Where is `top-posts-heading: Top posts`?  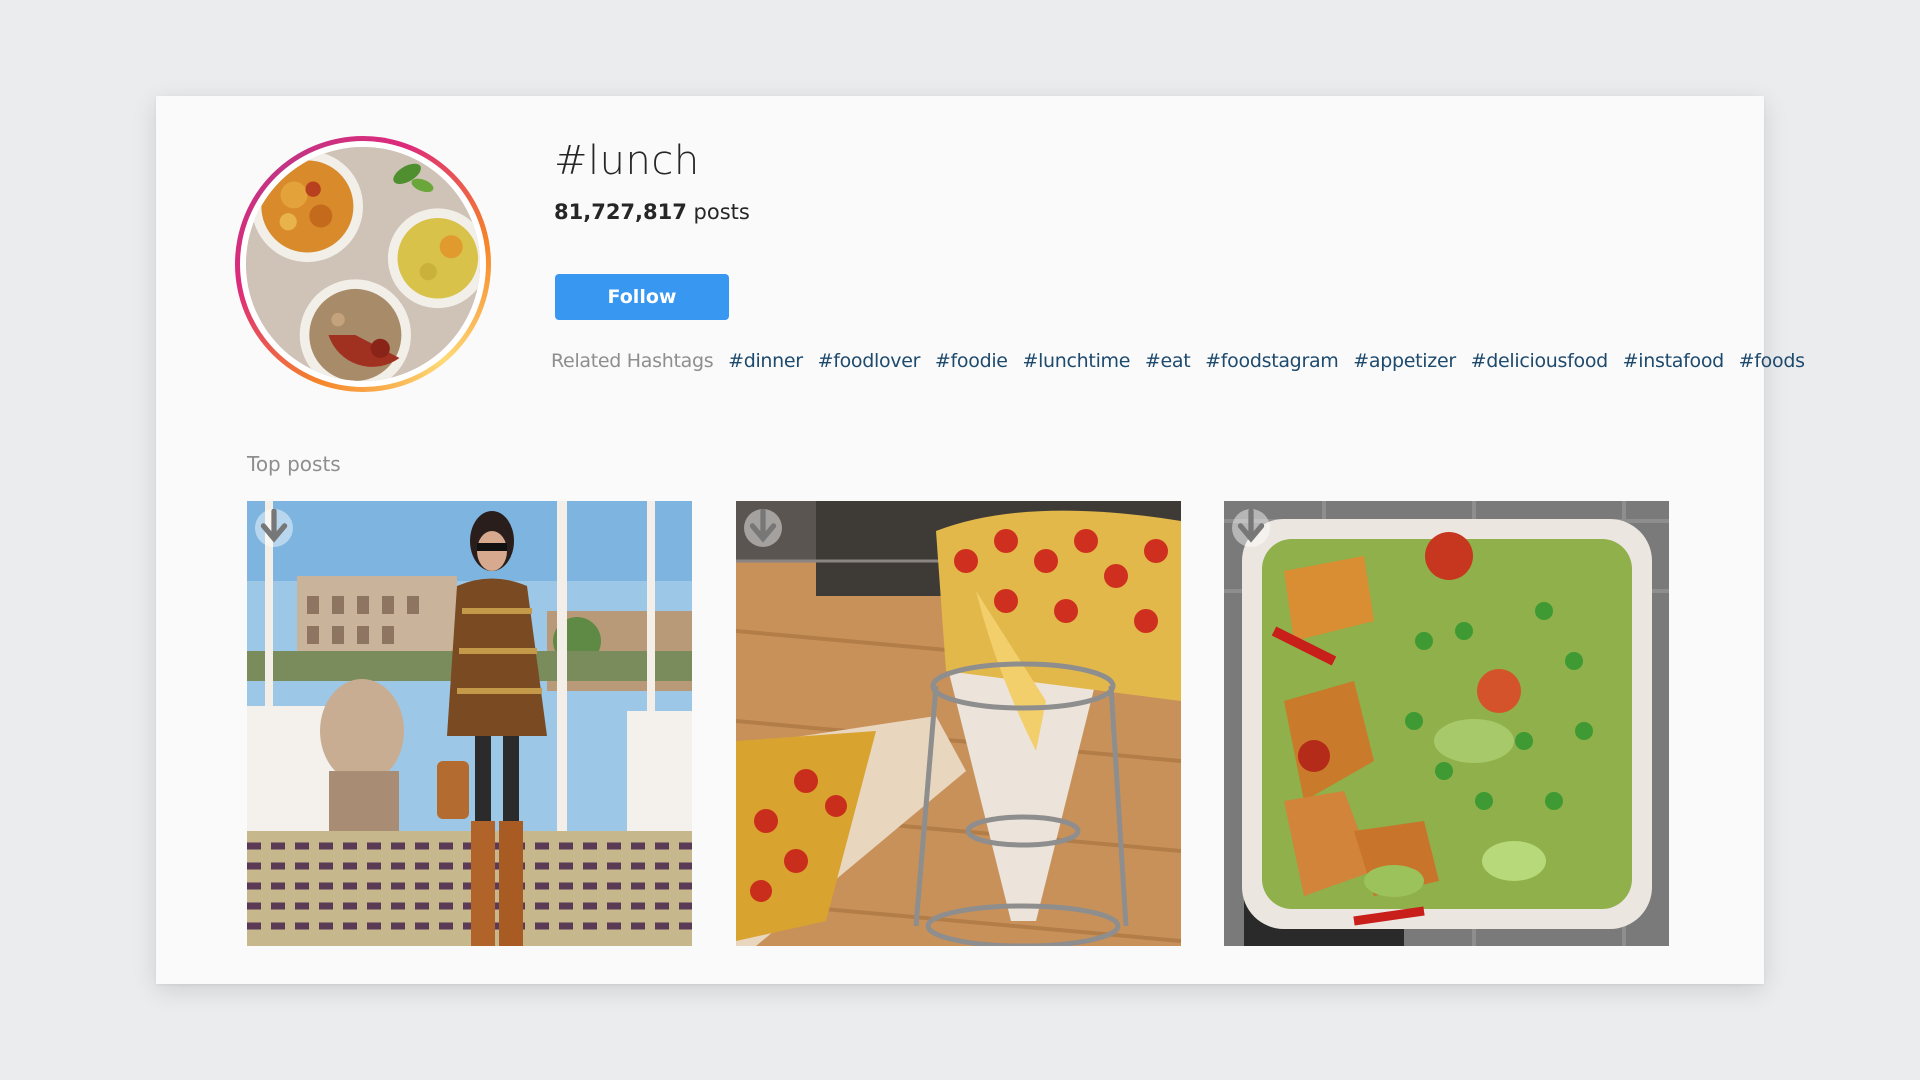
top-posts-heading: Top posts is located at coordinates (294, 464).